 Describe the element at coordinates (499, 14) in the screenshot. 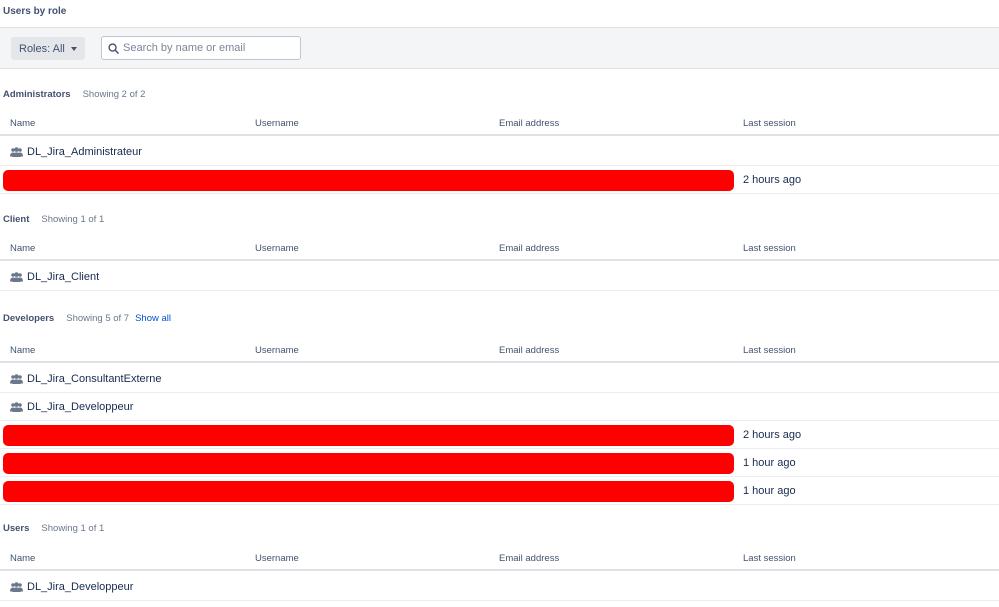

I see `page-header: Users by role` at that location.